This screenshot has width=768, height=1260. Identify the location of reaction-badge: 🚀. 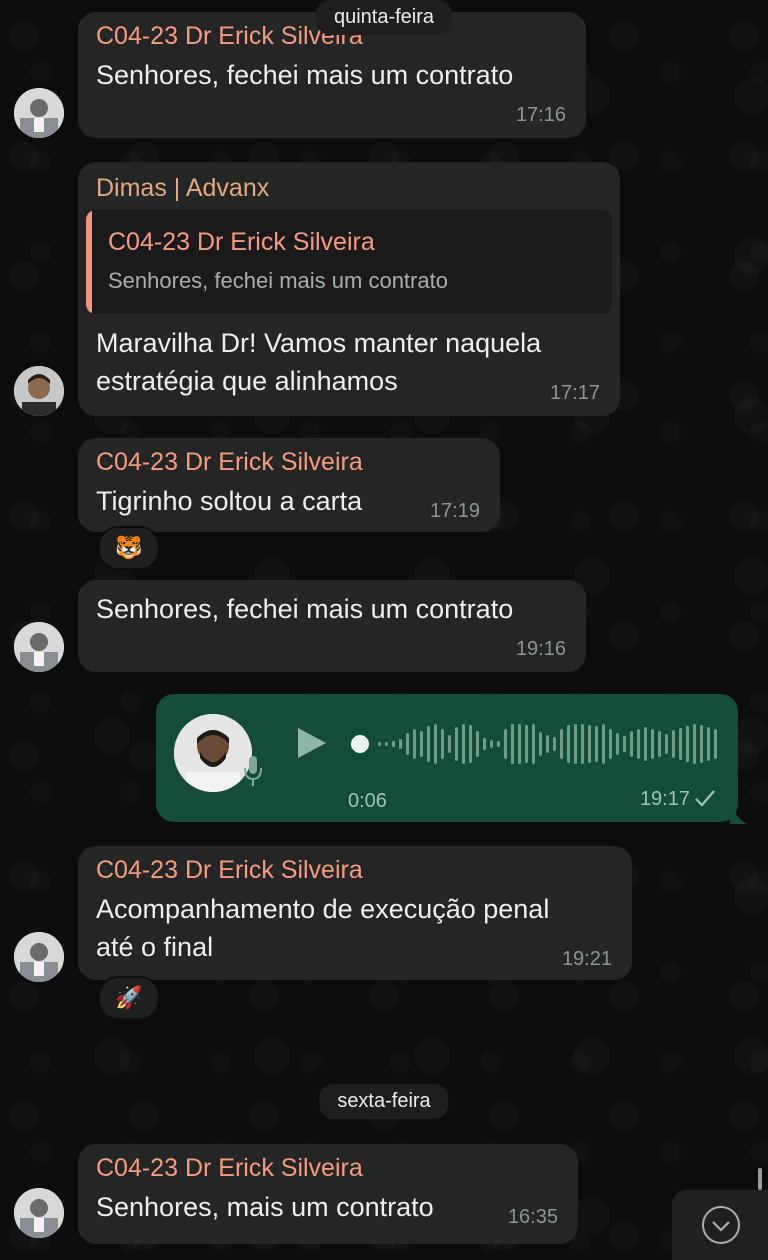
(129, 998).